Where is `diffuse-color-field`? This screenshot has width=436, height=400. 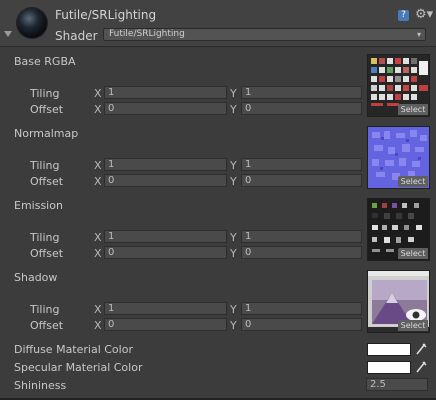 diffuse-color-field is located at coordinates (389, 349).